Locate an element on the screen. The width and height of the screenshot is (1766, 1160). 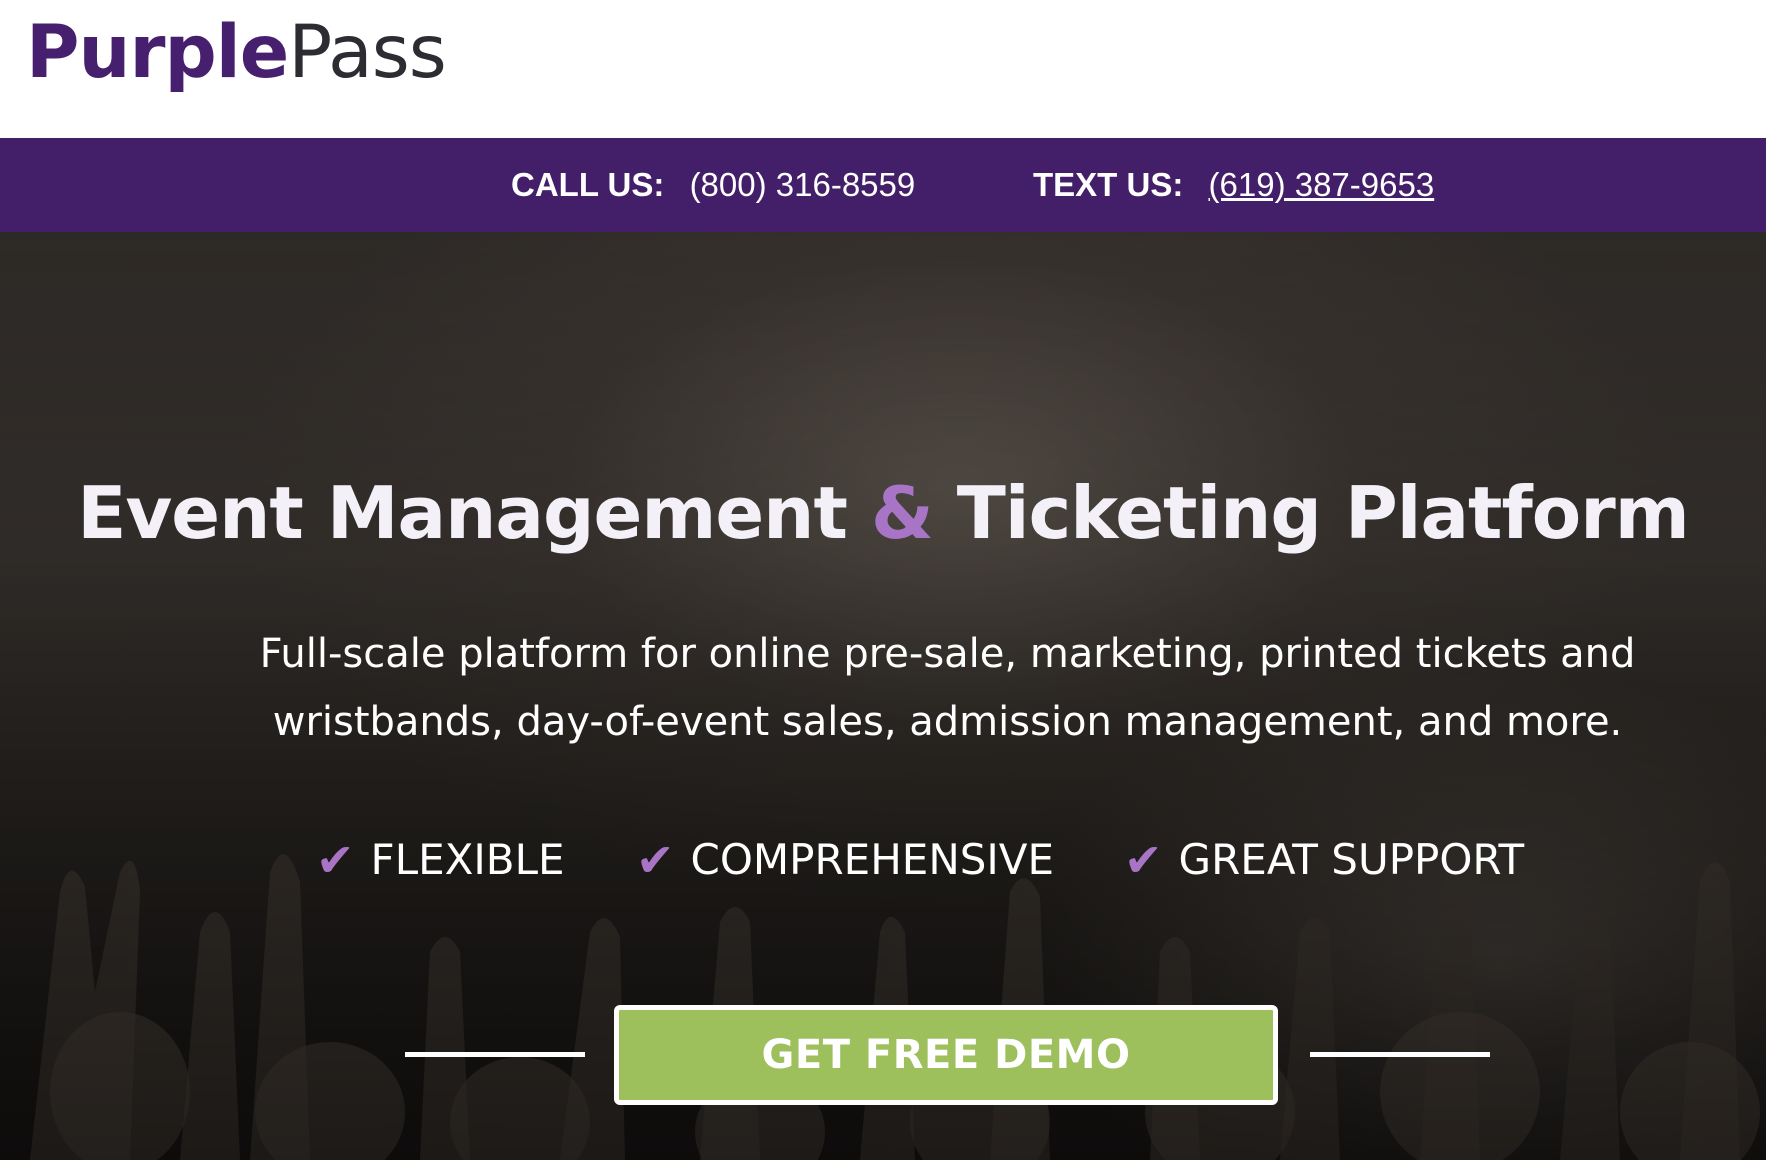
feature-item: ✔ FLEXIBLE is located at coordinates (440, 860).